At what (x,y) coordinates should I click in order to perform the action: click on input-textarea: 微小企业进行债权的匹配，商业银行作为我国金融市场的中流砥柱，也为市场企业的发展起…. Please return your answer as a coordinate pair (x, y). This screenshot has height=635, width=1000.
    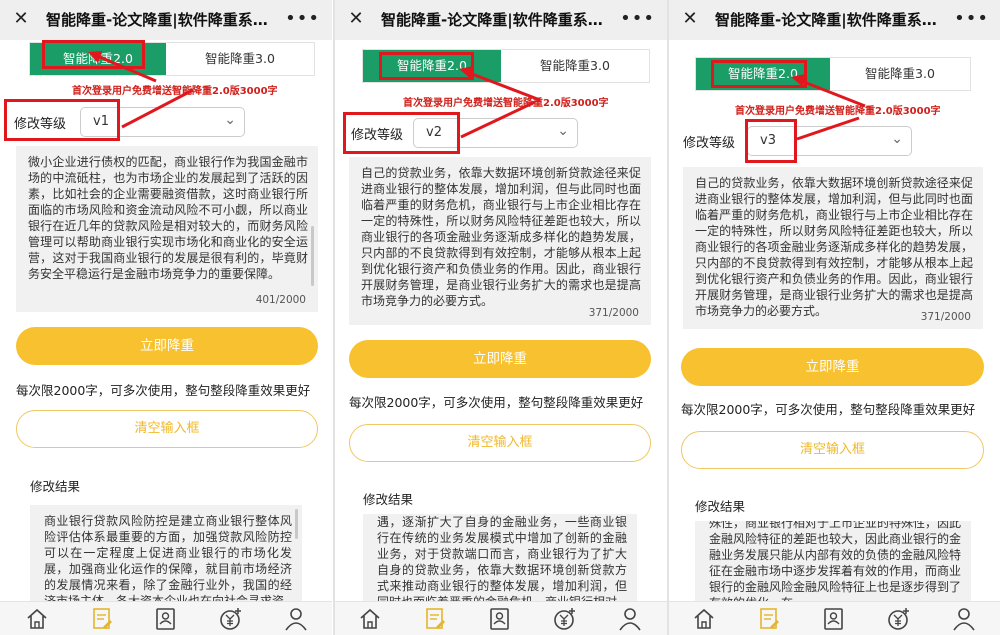
    Looking at the image, I should click on (167, 229).